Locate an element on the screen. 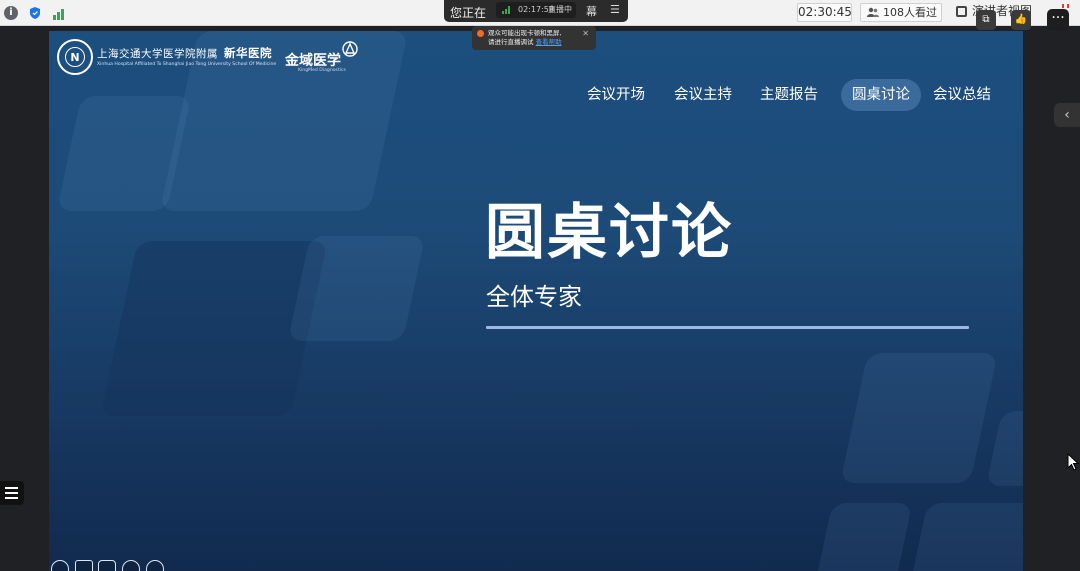  mouse-cursor-icon is located at coordinates (1073, 462).